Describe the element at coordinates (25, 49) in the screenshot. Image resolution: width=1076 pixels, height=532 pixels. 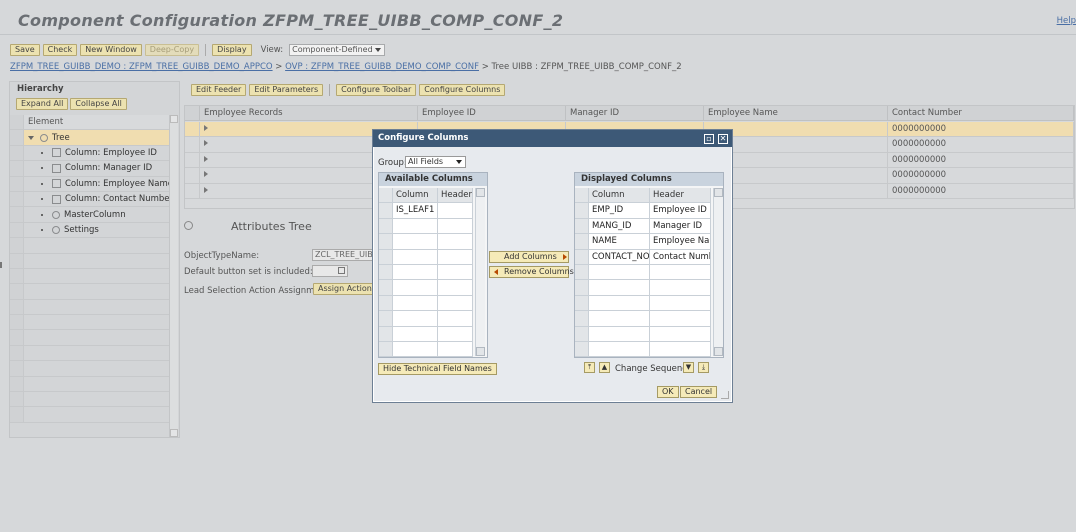
I see `save-button: Save` at that location.